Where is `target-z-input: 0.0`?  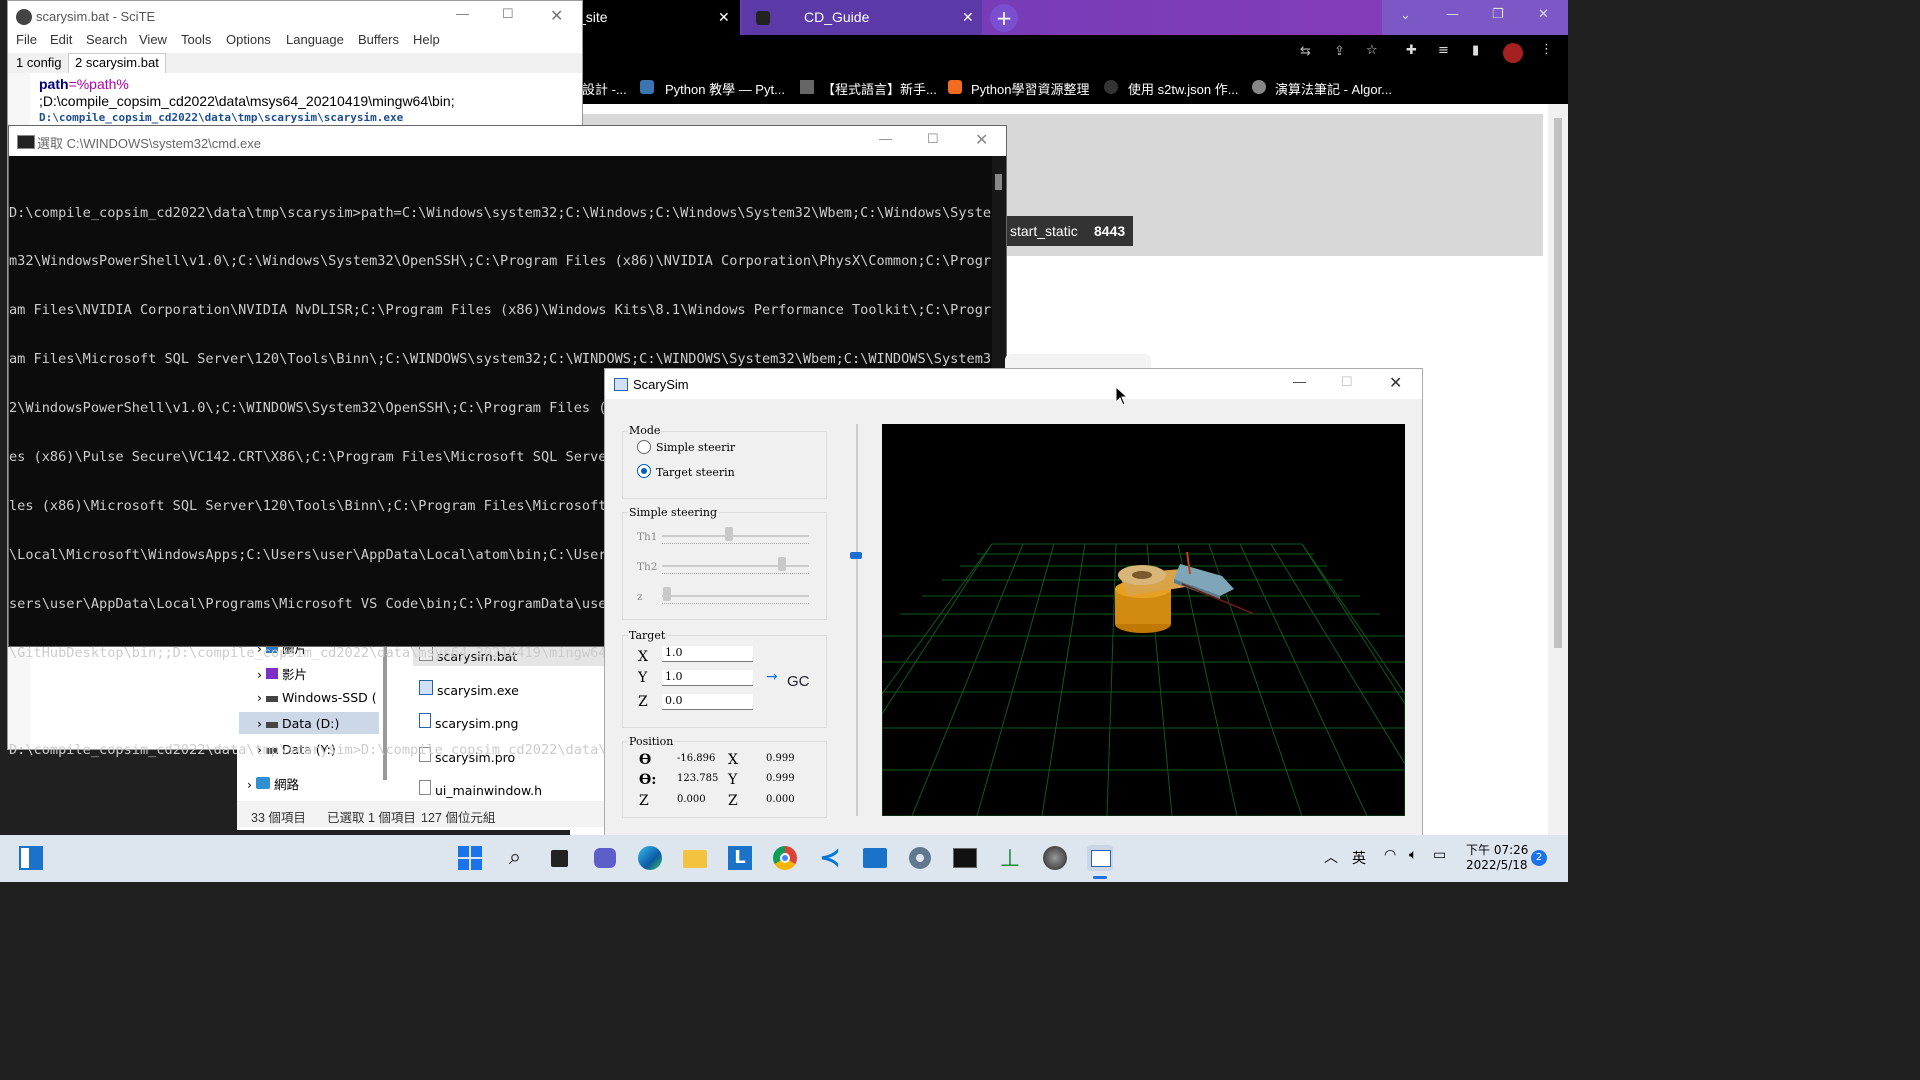 target-z-input: 0.0 is located at coordinates (707, 702).